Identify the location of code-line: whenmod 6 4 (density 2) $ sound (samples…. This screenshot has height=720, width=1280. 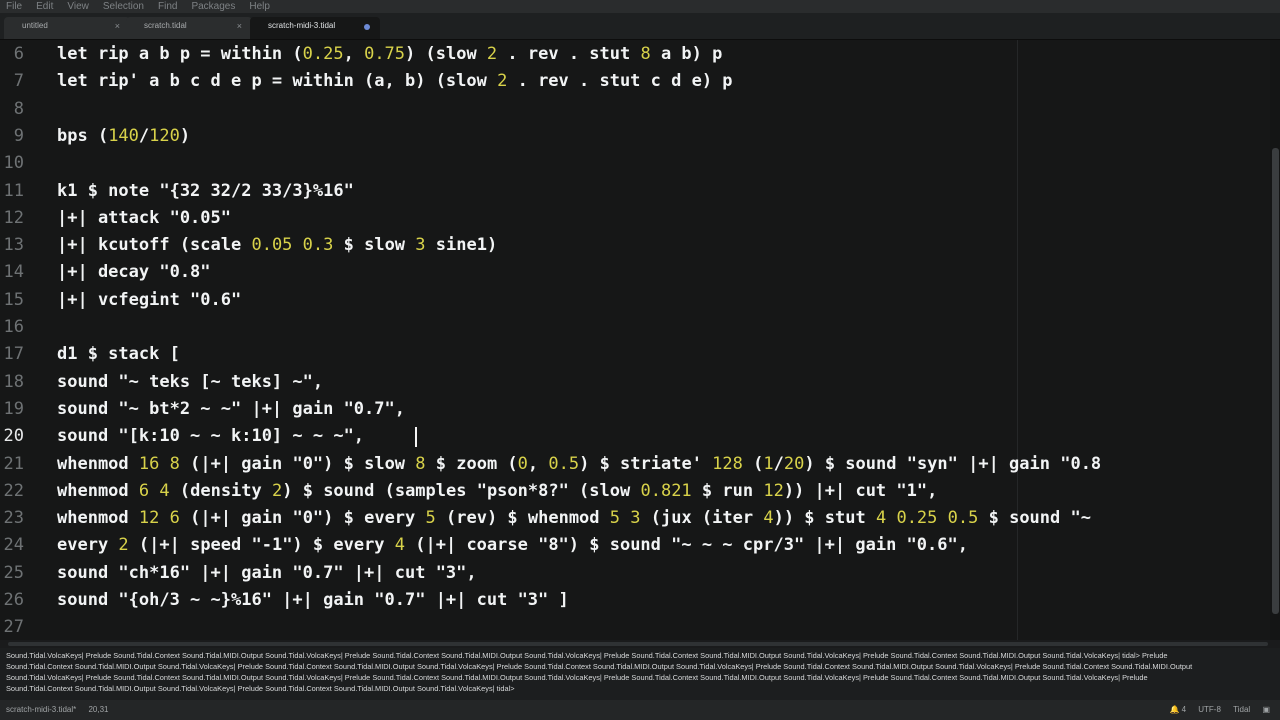
(497, 491).